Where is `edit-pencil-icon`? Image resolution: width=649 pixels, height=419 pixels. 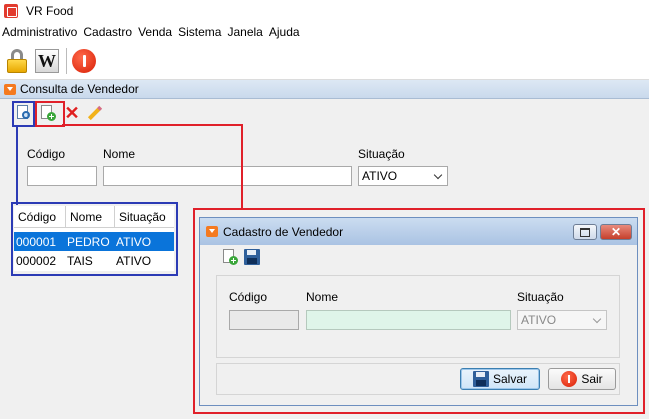
edit-pencil-icon is located at coordinates (95, 113).